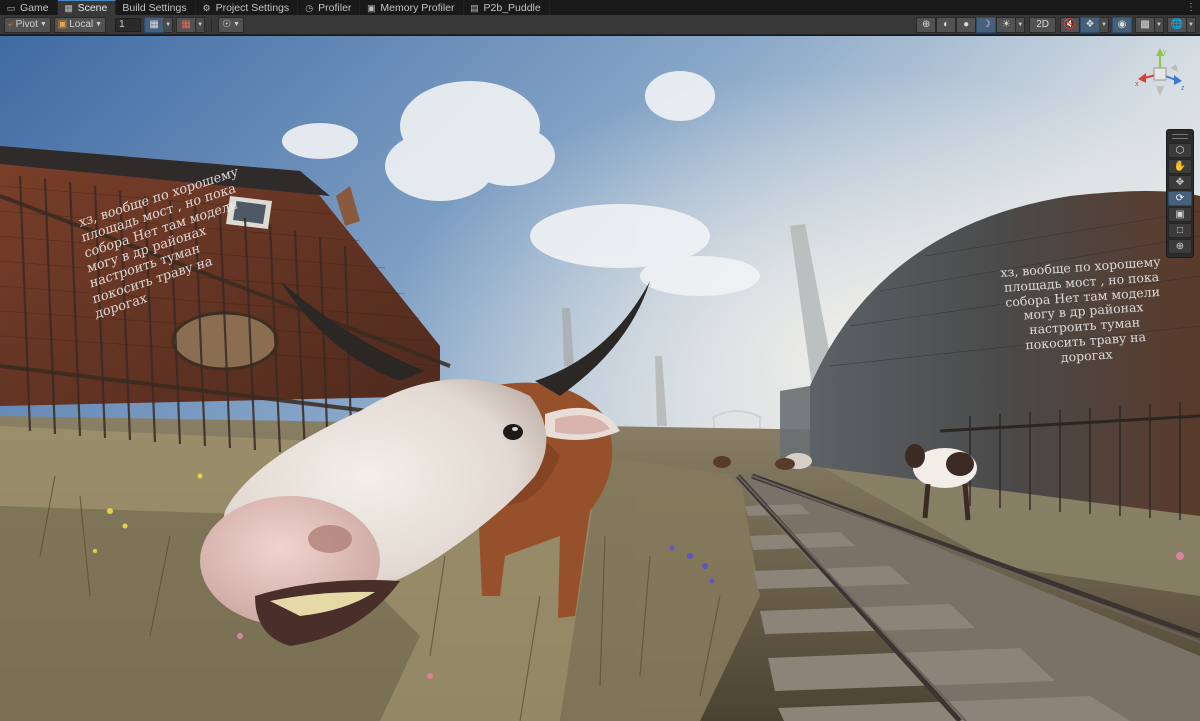 Image resolution: width=1200 pixels, height=721 pixels. I want to click on crosshair-icon: ⊕, so click(926, 24).